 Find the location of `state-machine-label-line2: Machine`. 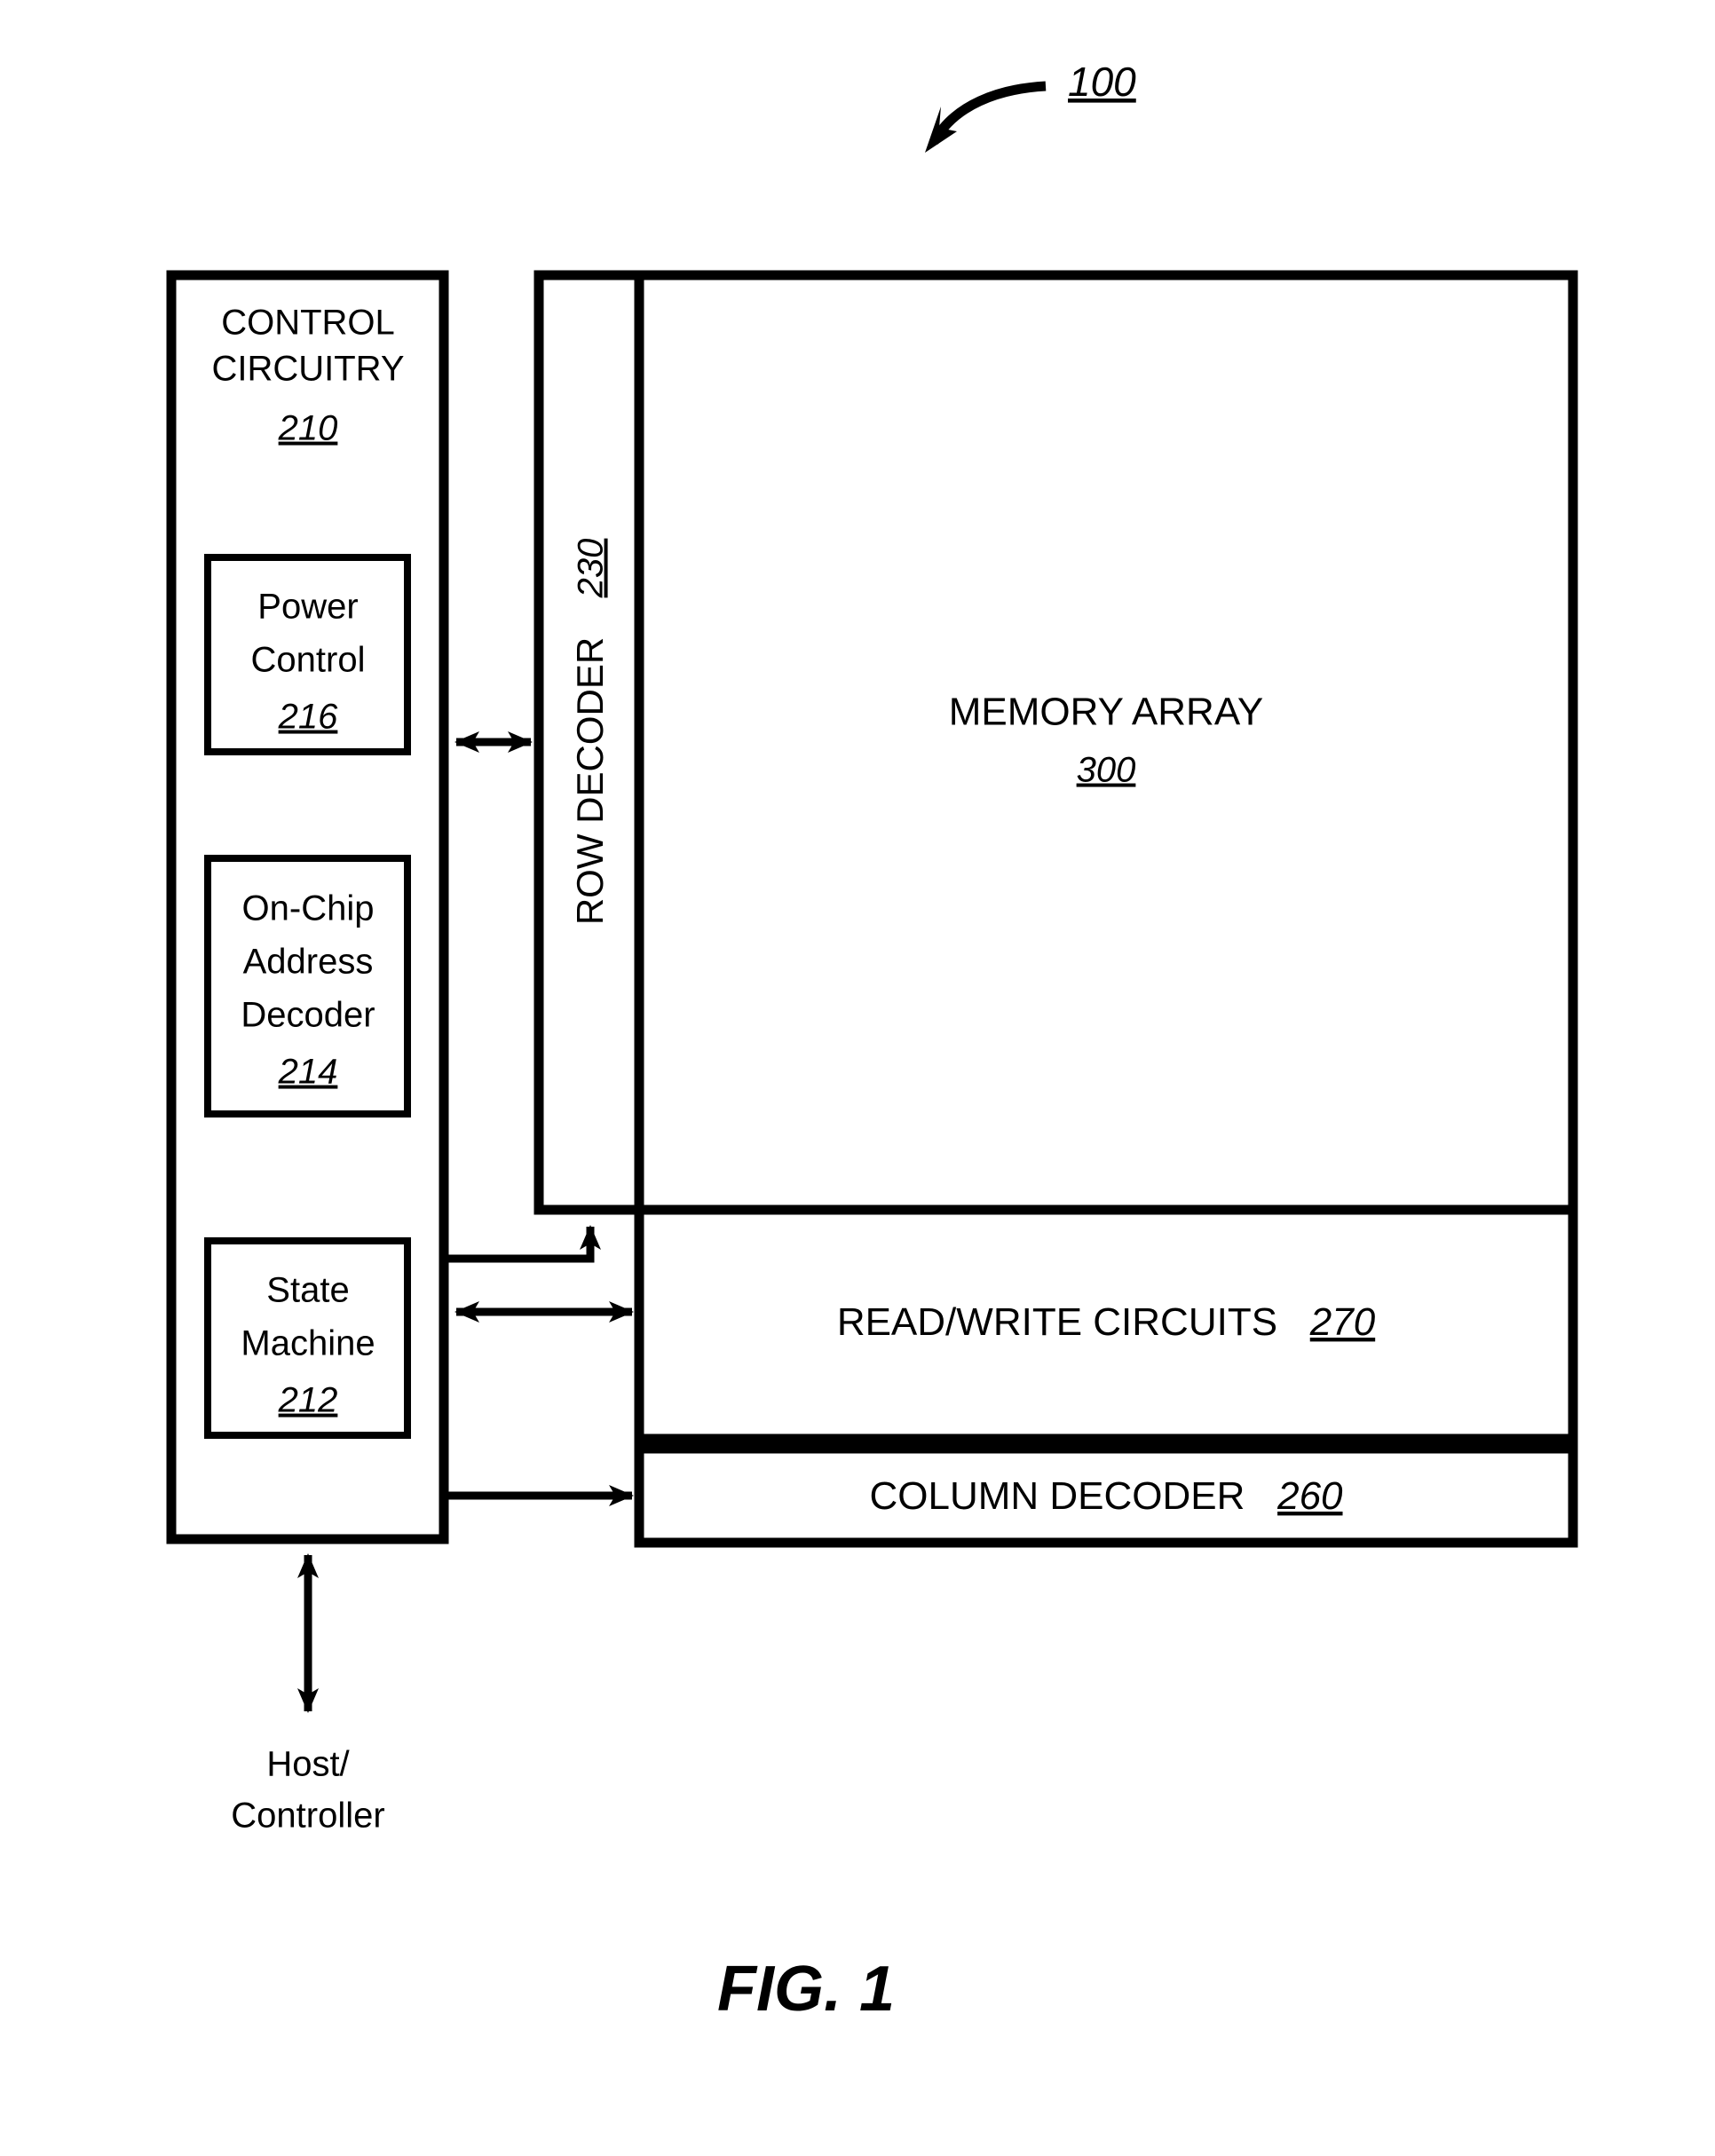

state-machine-label-line2: Machine is located at coordinates (308, 1343).